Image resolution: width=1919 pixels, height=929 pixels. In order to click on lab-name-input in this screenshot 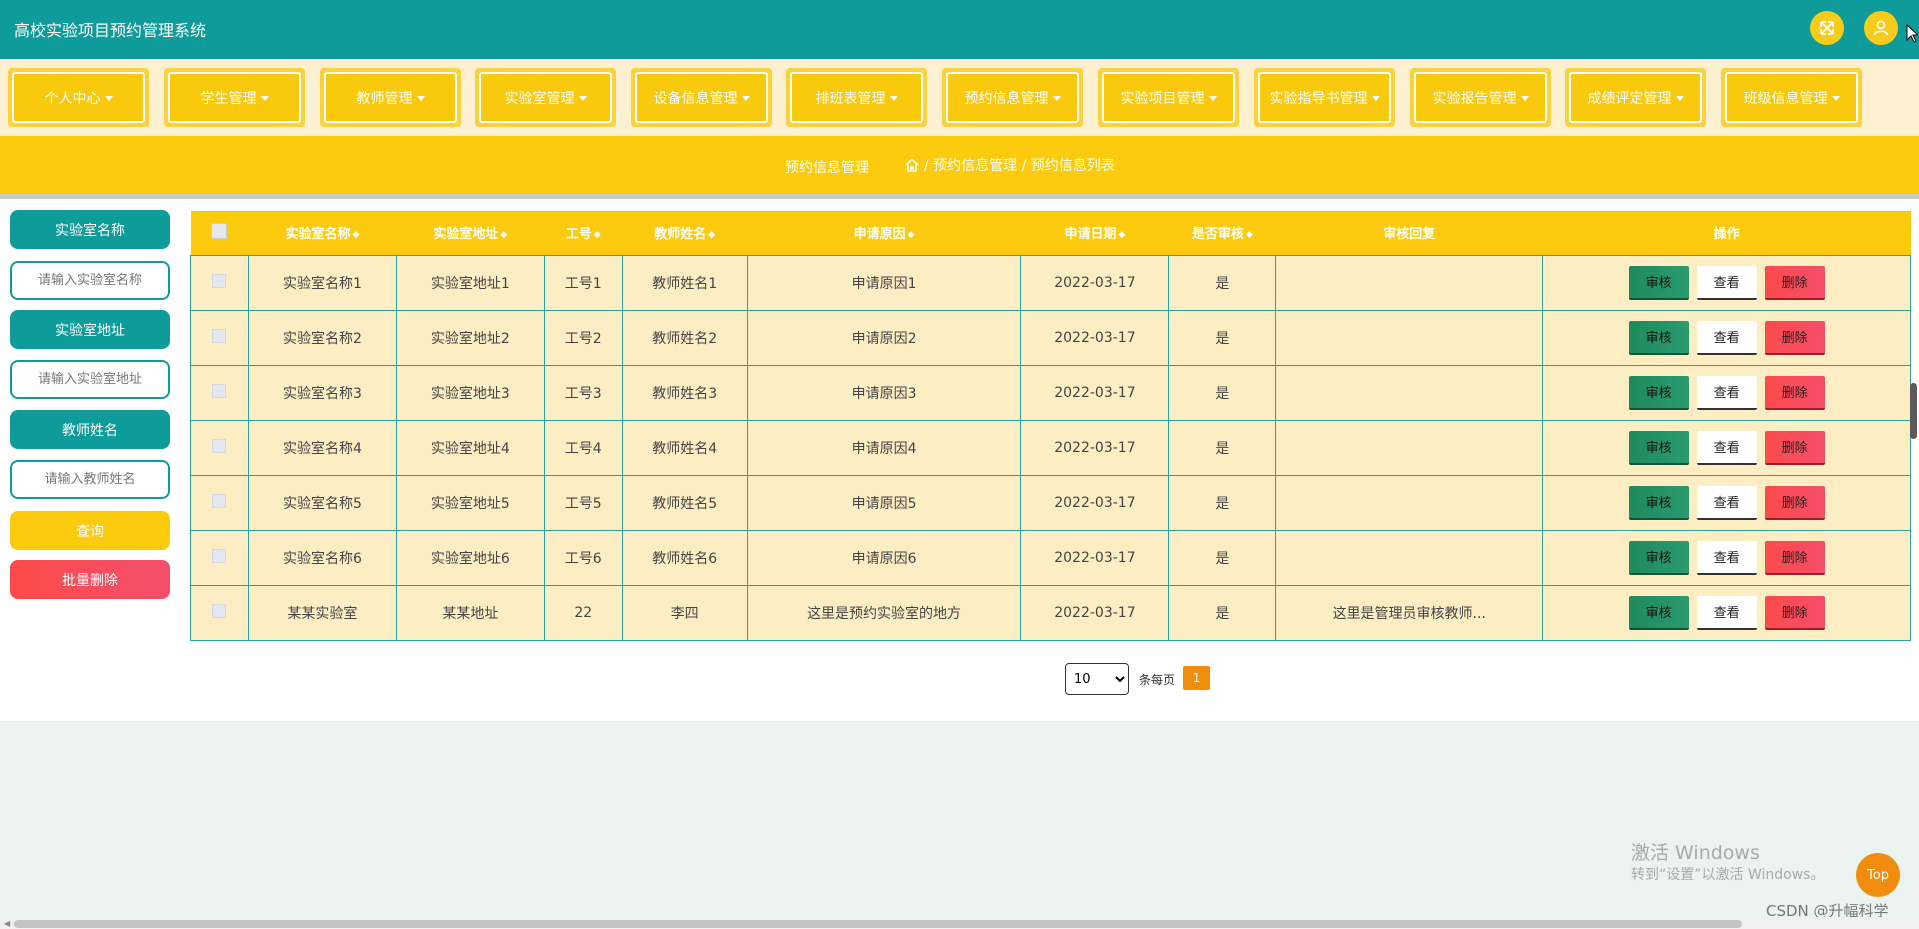, I will do `click(90, 280)`.